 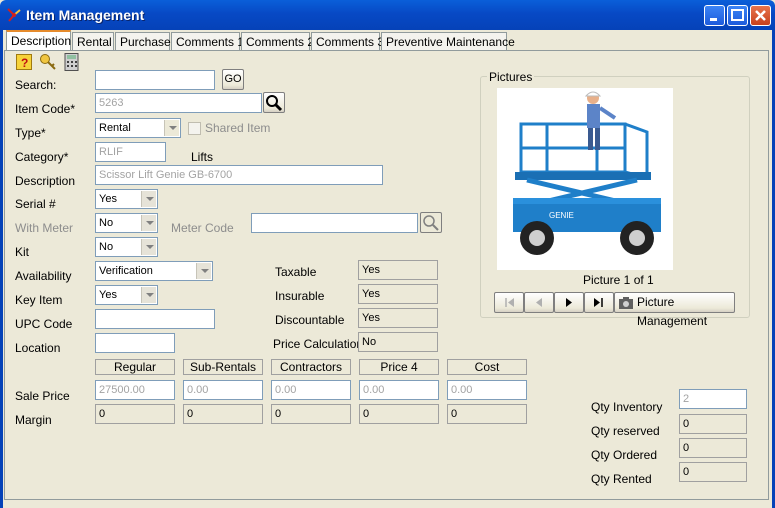 What do you see at coordinates (14, 15) in the screenshot?
I see `app-icon` at bounding box center [14, 15].